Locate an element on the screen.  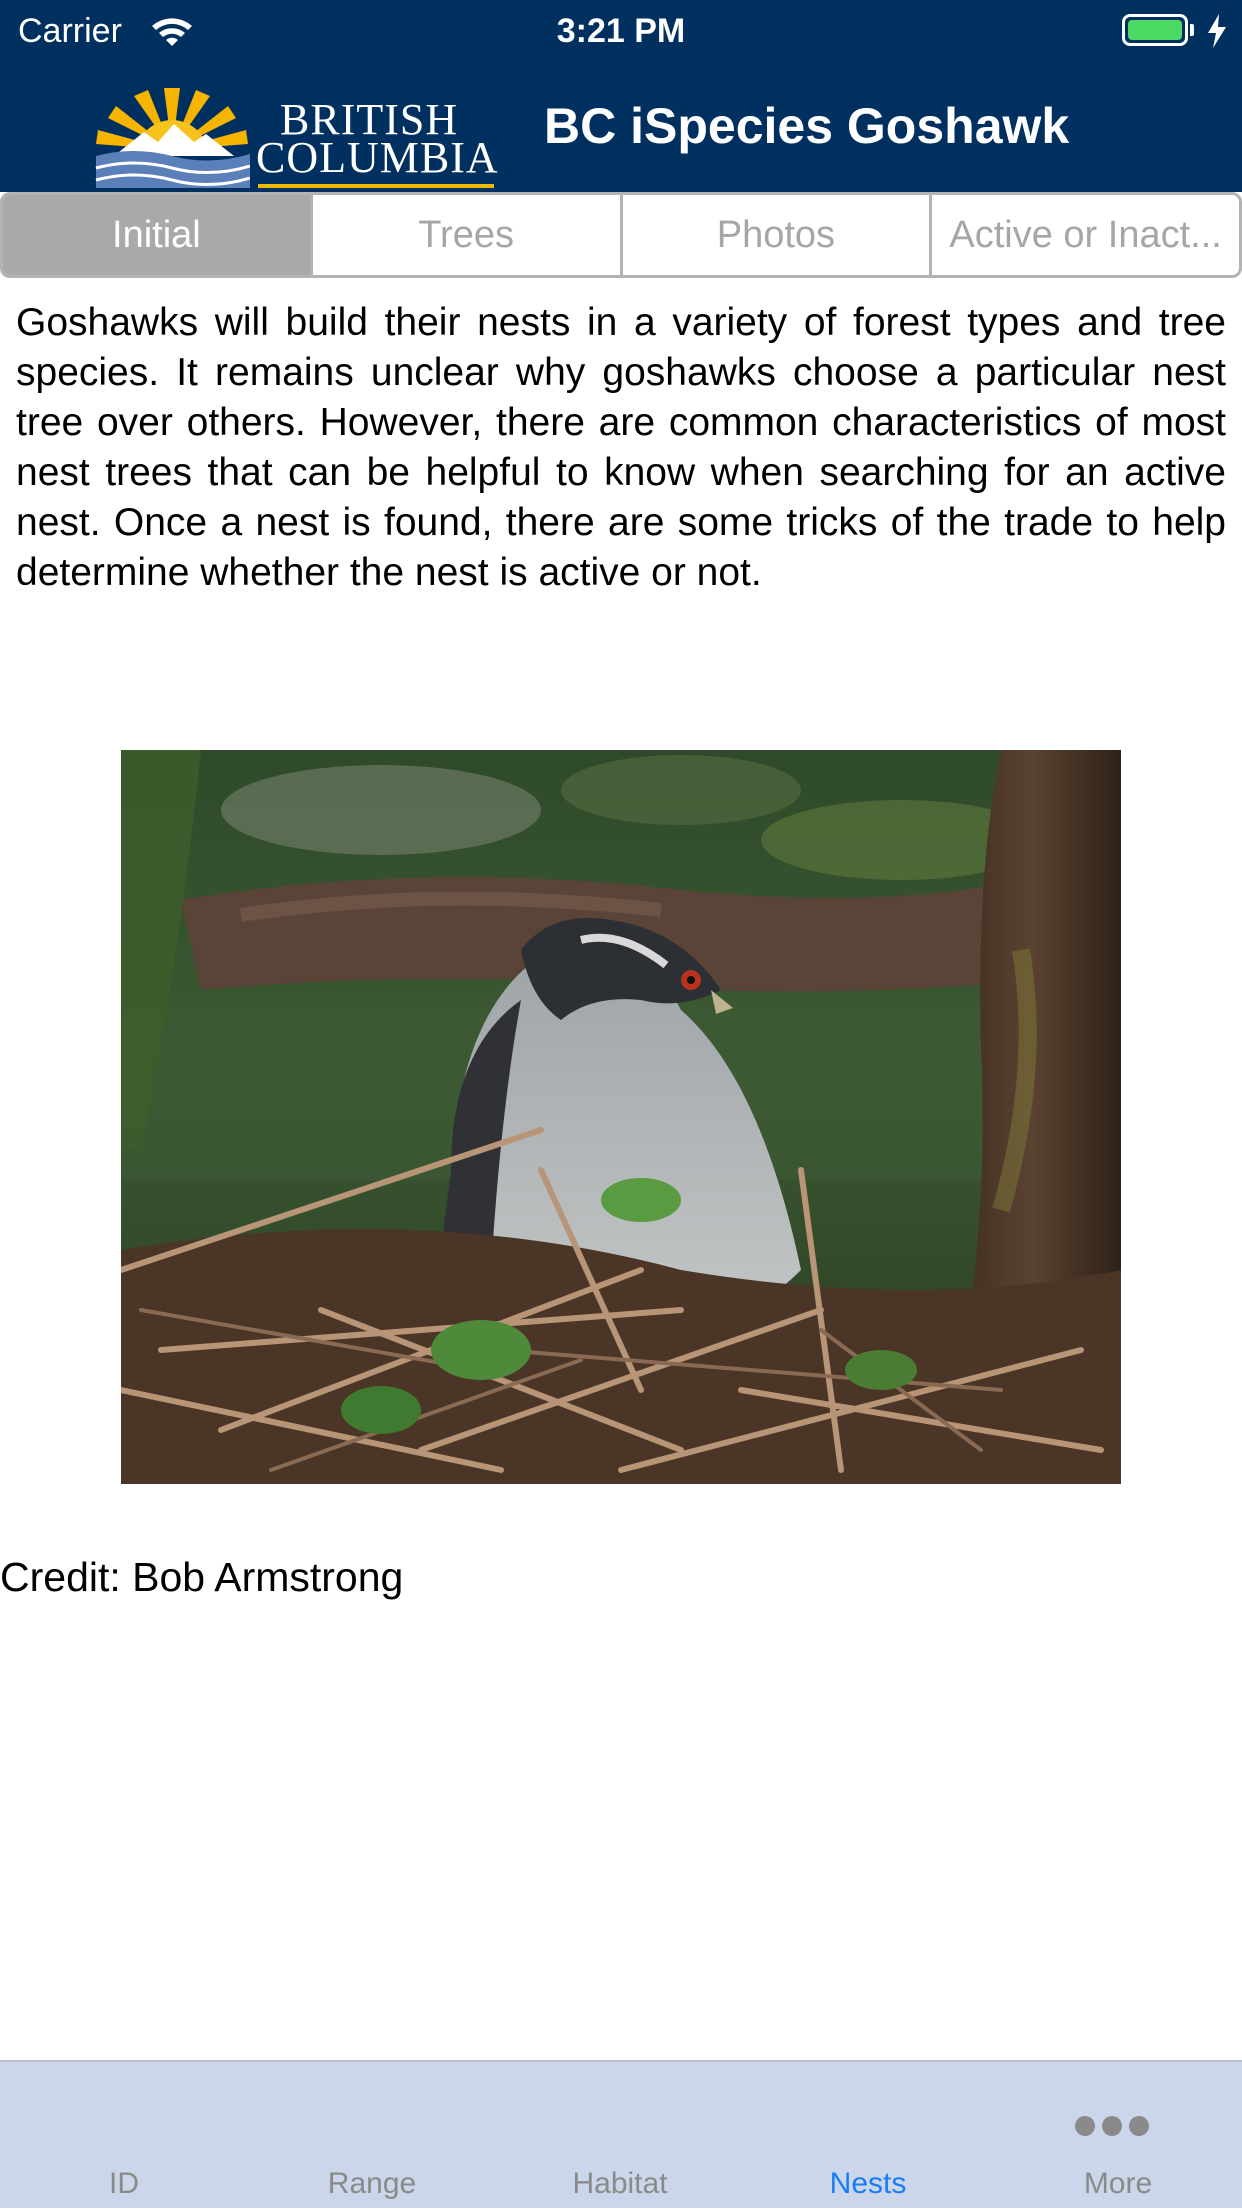
tab-nests-label: Nests is located at coordinates (868, 2183).